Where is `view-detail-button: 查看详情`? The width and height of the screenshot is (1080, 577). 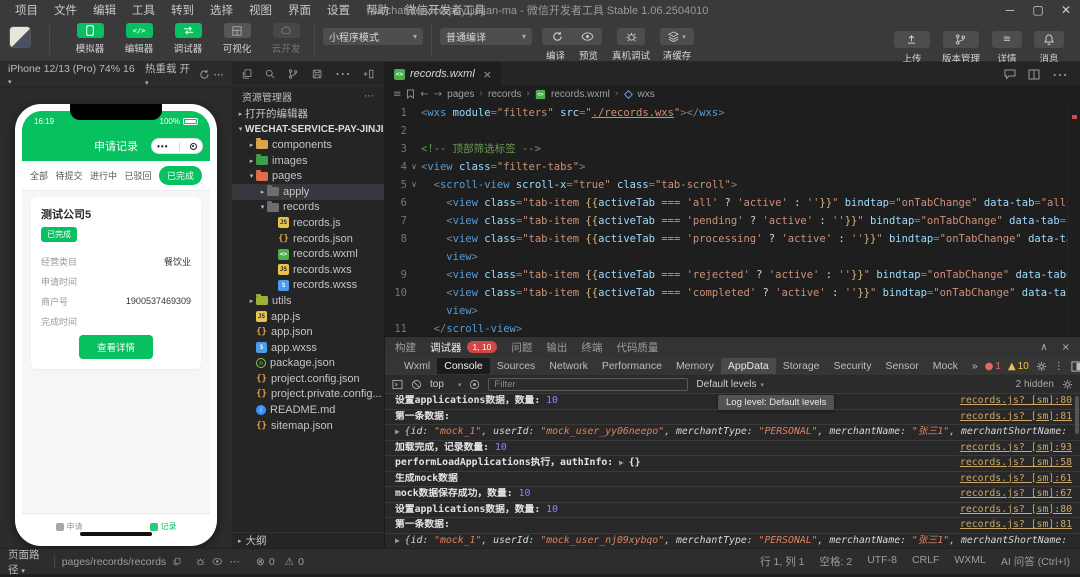 view-detail-button: 查看详情 is located at coordinates (116, 347).